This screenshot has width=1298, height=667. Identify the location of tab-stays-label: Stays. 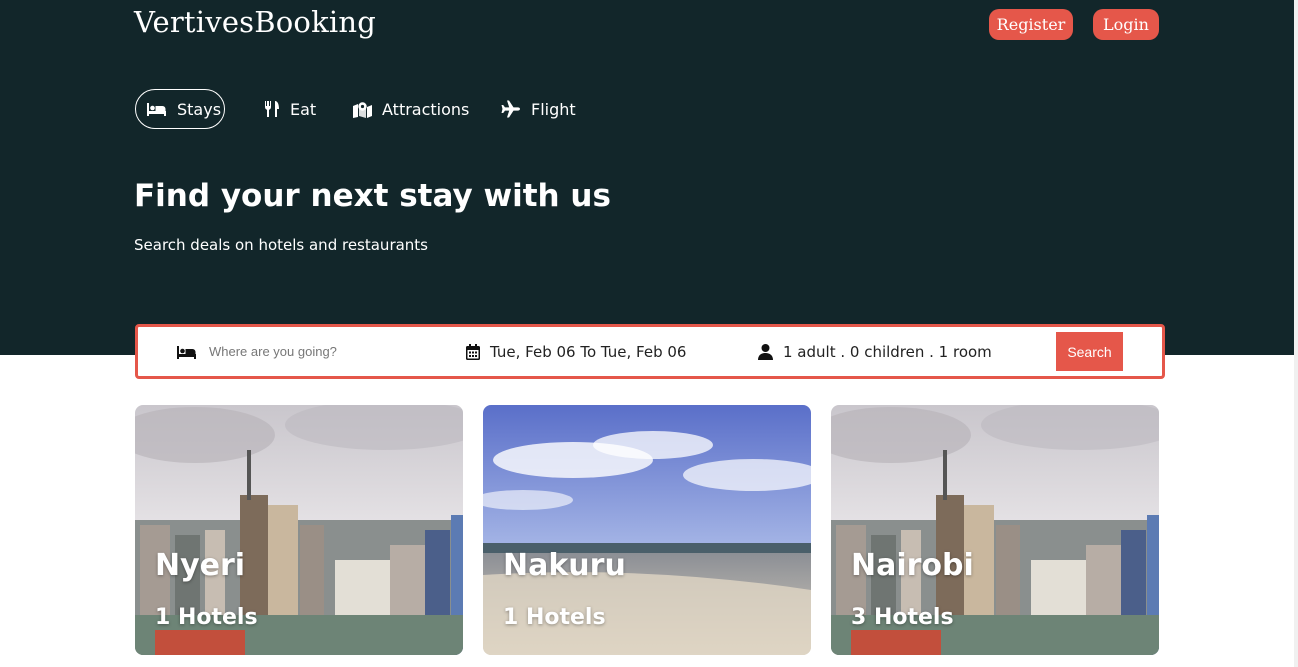
(199, 109).